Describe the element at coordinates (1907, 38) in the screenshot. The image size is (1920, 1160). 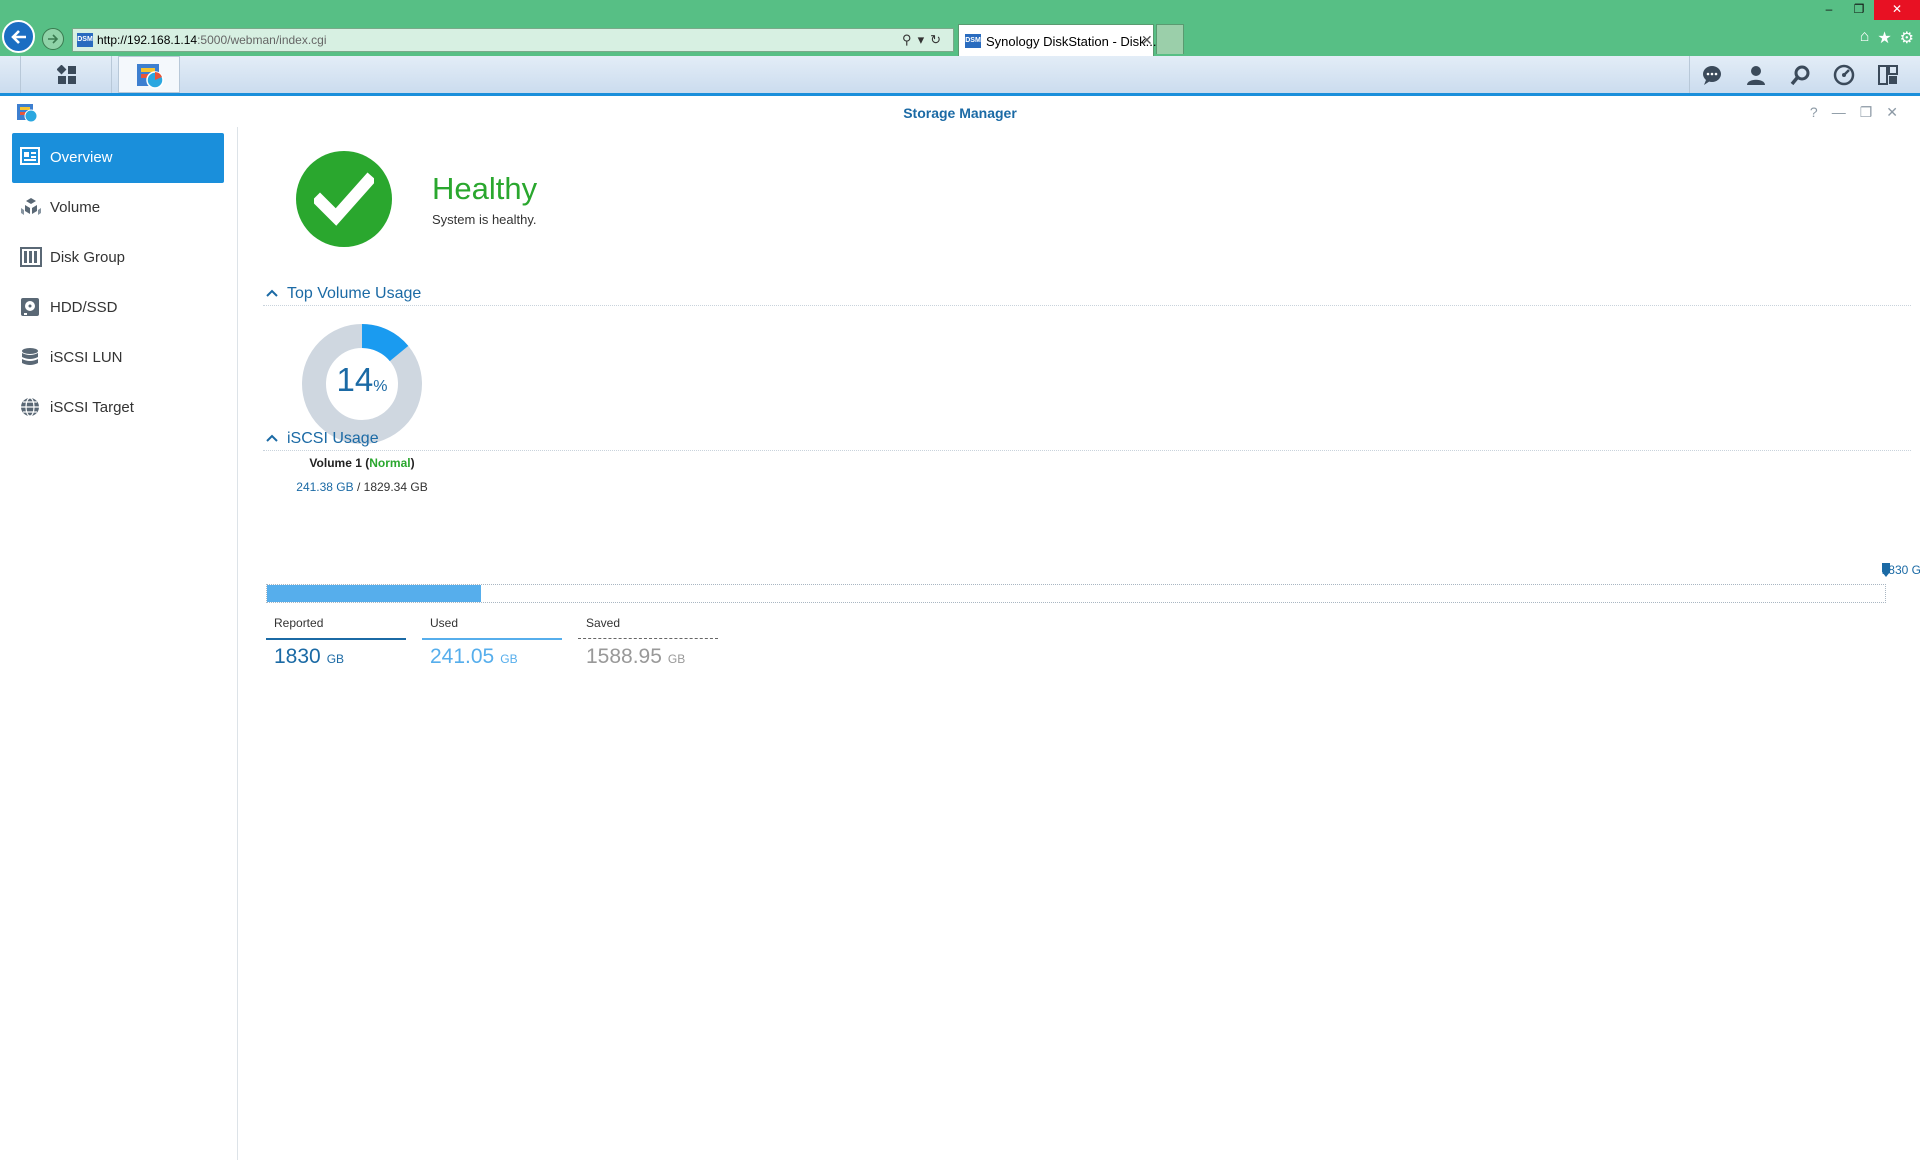
I see `settings-gear-icon: ⚙` at that location.